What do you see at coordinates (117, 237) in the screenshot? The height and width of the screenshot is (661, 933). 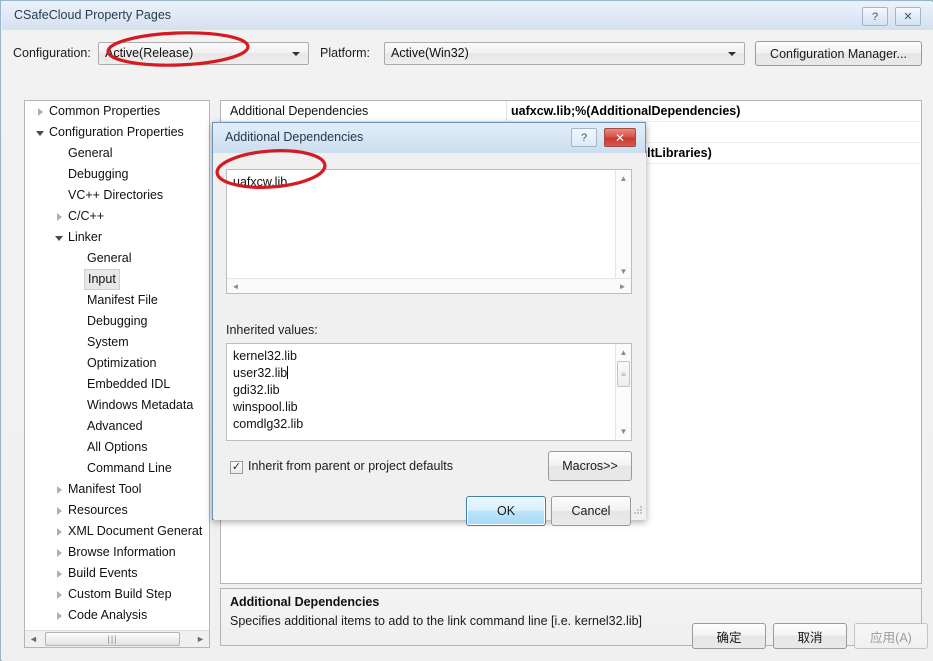 I see `tree-item-linker: Linker` at bounding box center [117, 237].